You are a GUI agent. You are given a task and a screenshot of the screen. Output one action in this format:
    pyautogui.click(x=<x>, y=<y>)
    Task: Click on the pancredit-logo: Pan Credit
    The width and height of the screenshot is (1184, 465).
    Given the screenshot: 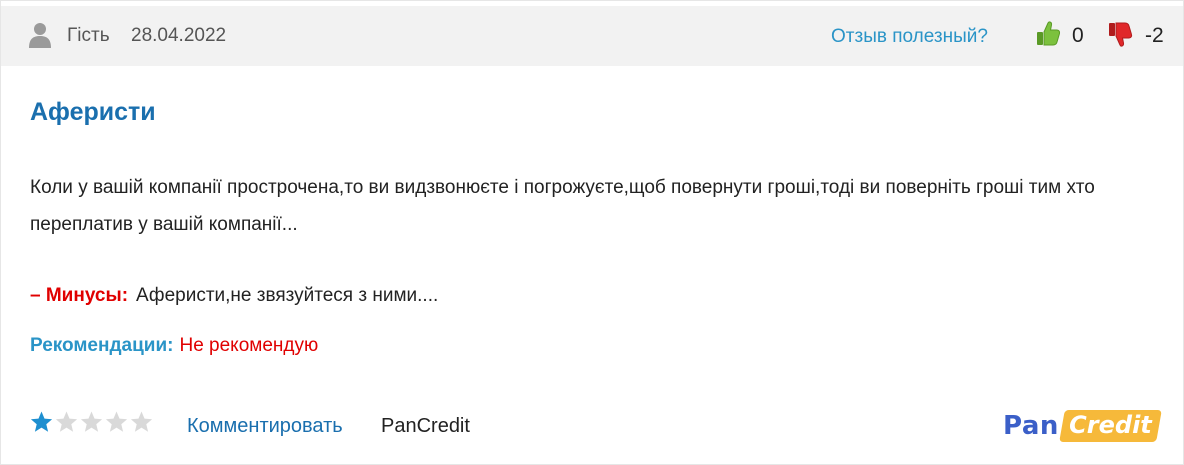 What is the action you would take?
    pyautogui.click(x=1082, y=426)
    